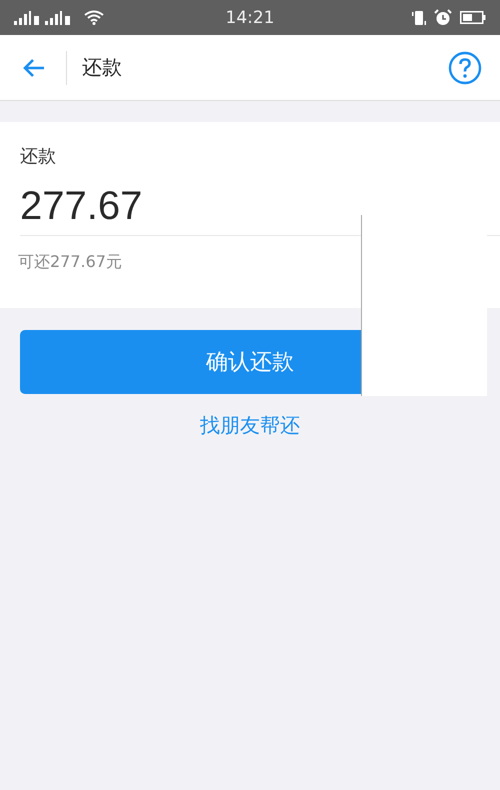  I want to click on help-button, so click(465, 67).